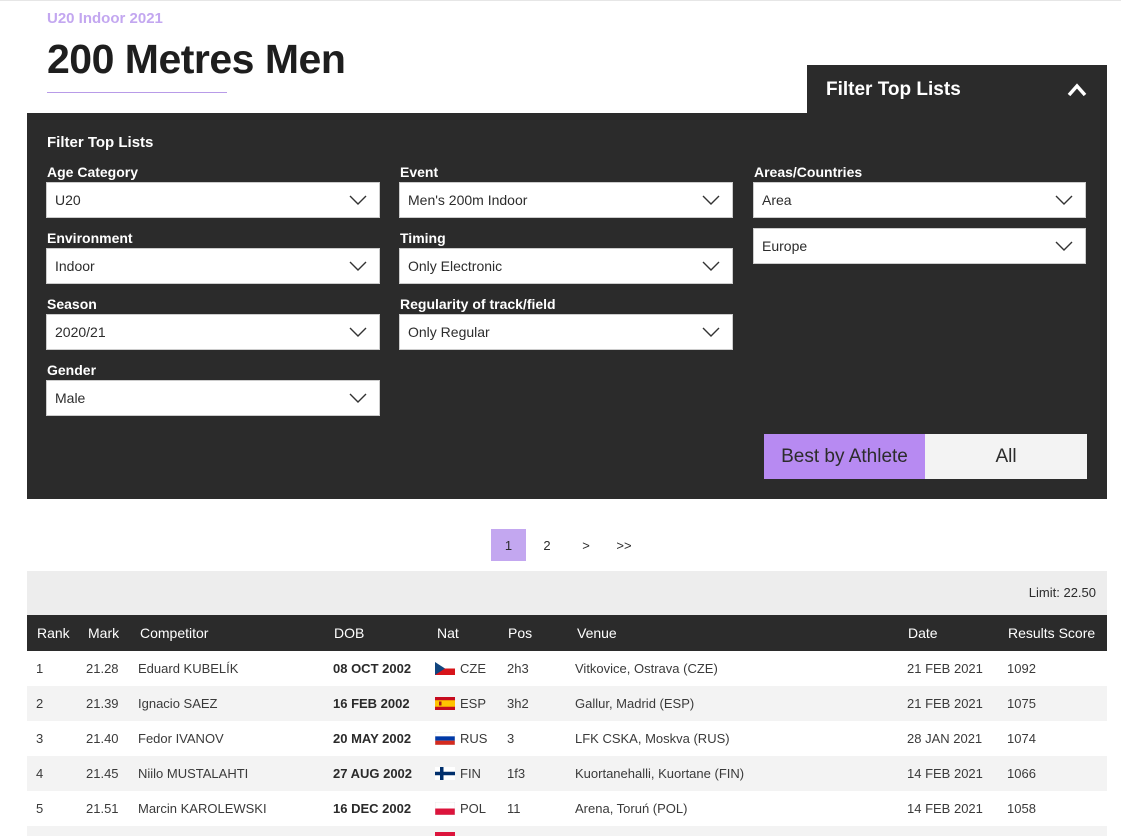 The width and height of the screenshot is (1121, 836). Describe the element at coordinates (72, 370) in the screenshot. I see `gender-label: Gender` at that location.